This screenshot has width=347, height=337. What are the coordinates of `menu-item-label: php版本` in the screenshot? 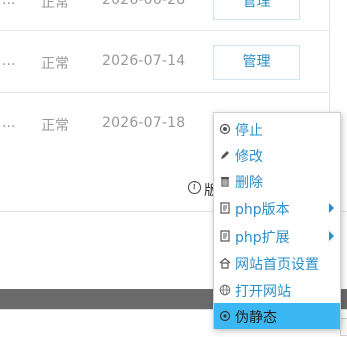 It's located at (262, 210).